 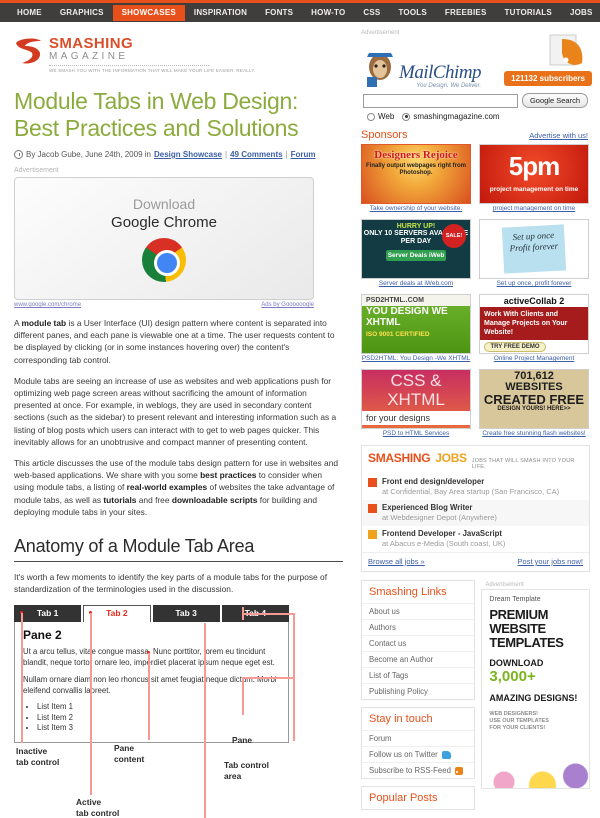 I want to click on list-item: Forum, so click(x=418, y=738).